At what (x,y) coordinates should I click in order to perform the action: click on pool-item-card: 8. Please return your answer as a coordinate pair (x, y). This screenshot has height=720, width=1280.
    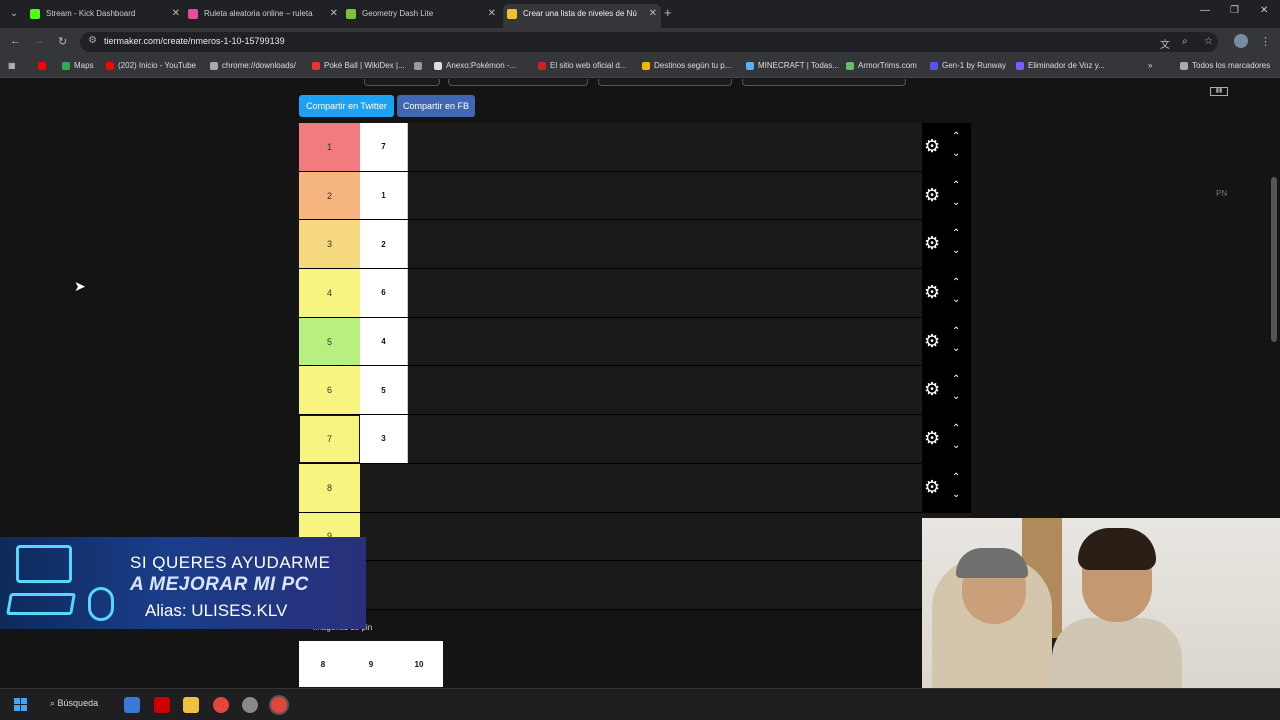
    Looking at the image, I should click on (323, 664).